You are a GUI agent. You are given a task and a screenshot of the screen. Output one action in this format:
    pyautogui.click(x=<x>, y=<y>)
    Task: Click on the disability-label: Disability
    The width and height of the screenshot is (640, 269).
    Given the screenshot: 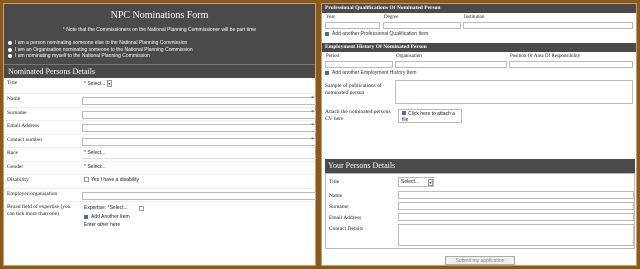 What is the action you would take?
    pyautogui.click(x=18, y=180)
    